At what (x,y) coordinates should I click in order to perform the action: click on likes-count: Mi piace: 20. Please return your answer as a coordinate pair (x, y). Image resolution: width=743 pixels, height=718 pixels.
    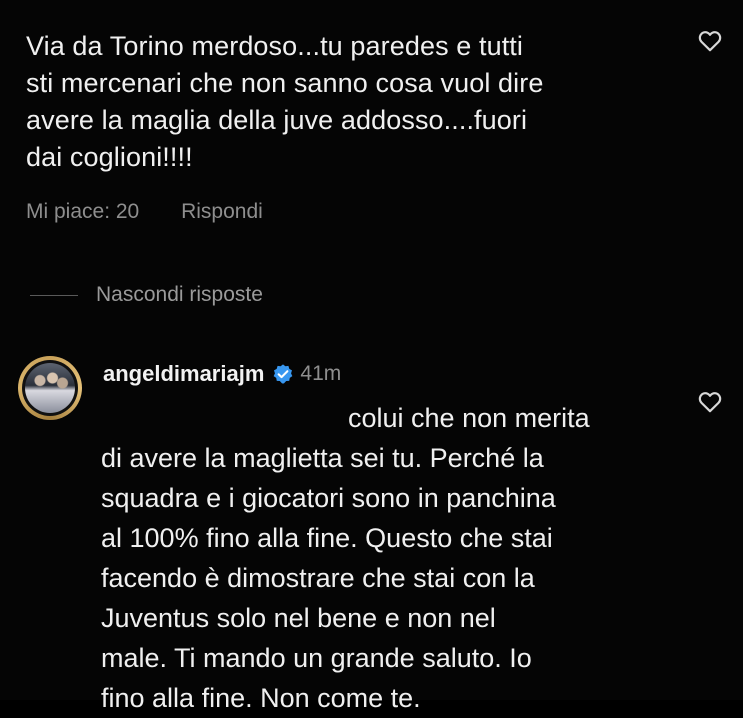
    Looking at the image, I should click on (82, 211).